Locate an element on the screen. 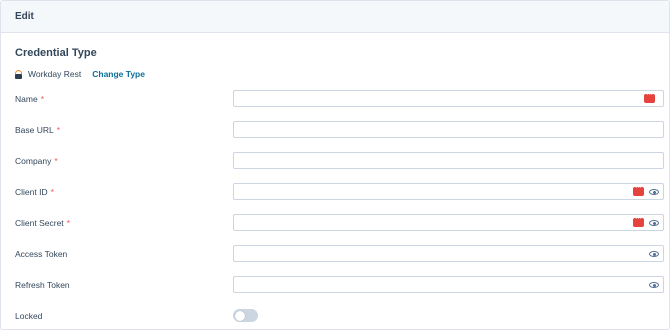  access-token-label: Access Token is located at coordinates (41, 254).